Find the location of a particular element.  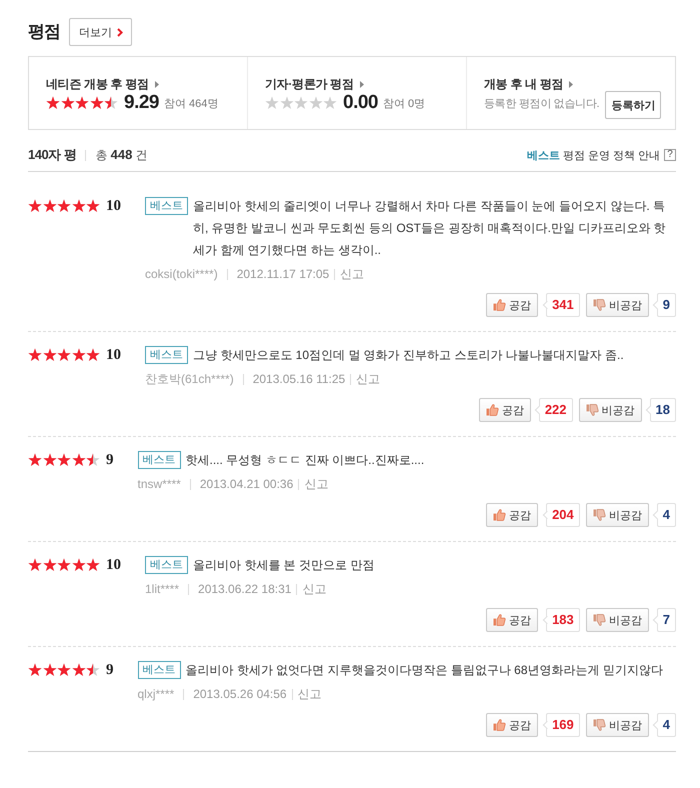

author-name: 찬호박(61ch****) is located at coordinates (189, 379).